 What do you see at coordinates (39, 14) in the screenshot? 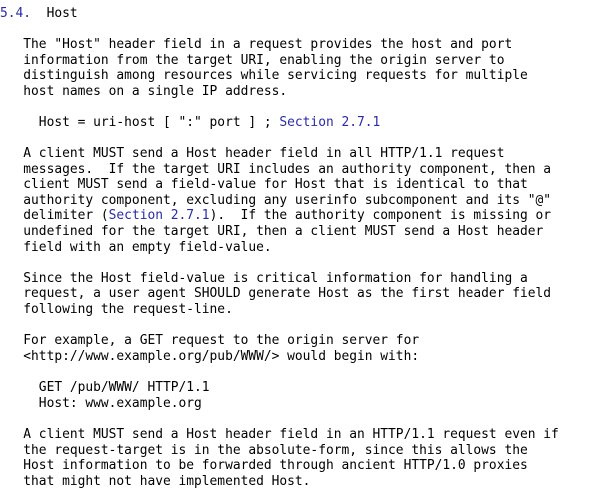
I see `section-heading: 5.4. Host` at bounding box center [39, 14].